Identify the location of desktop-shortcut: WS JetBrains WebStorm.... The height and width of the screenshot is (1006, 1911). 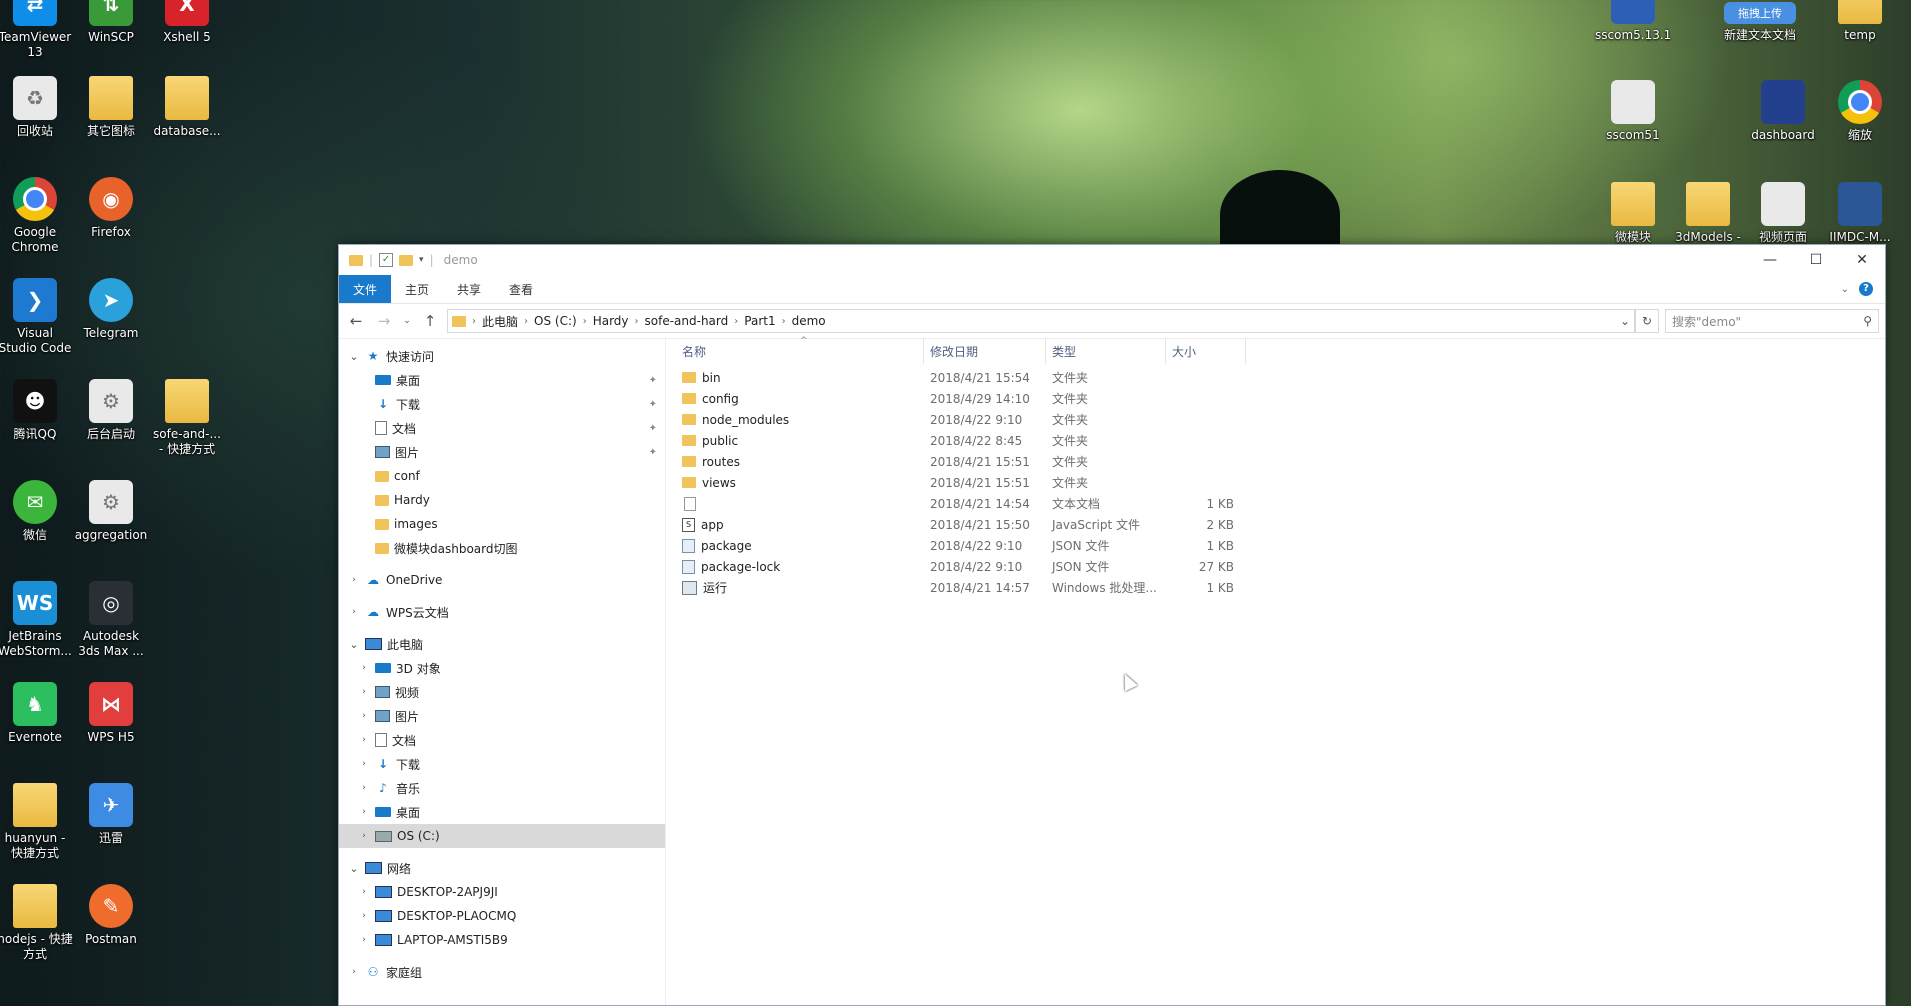
(36, 620).